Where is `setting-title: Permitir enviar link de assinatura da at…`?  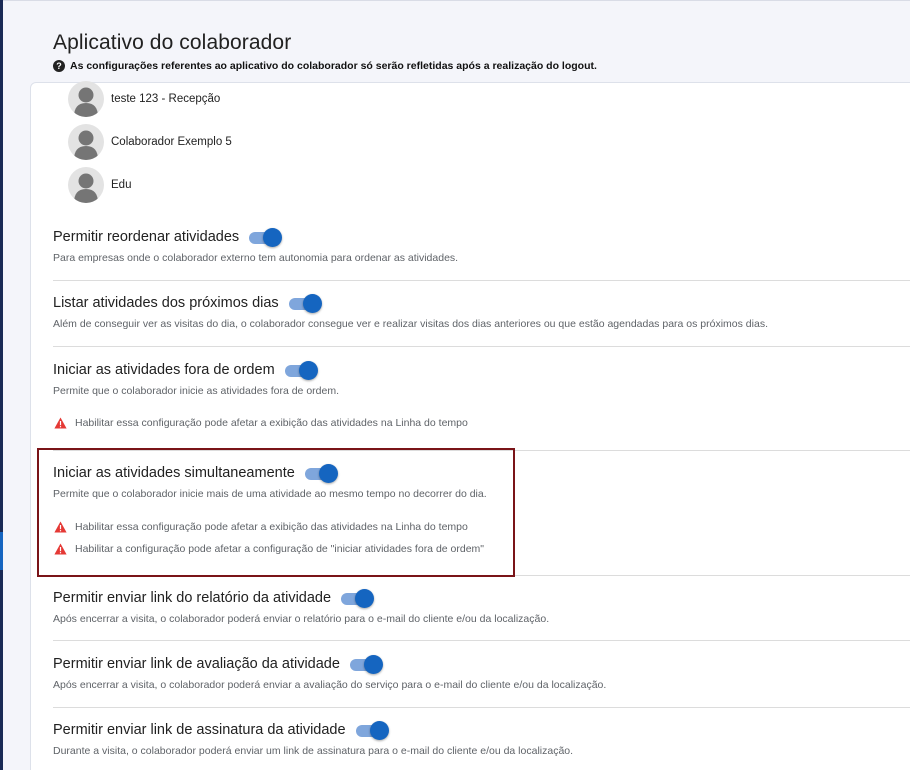 setting-title: Permitir enviar link de assinatura da at… is located at coordinates (199, 730).